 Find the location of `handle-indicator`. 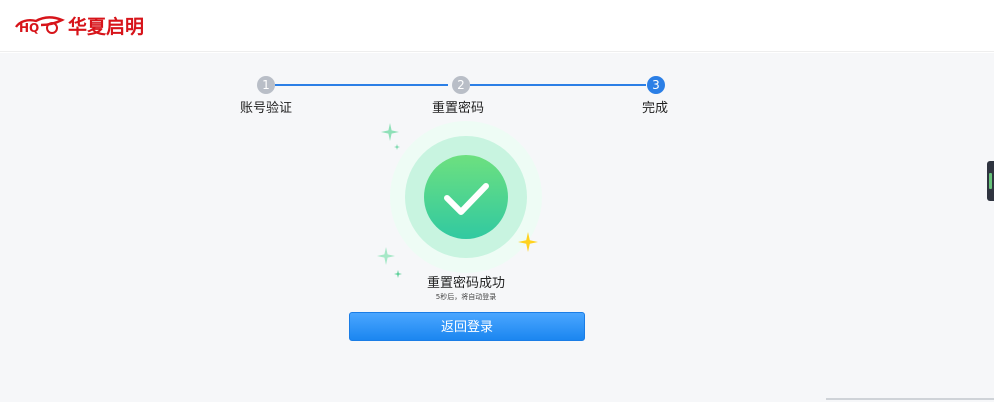

handle-indicator is located at coordinates (990, 181).